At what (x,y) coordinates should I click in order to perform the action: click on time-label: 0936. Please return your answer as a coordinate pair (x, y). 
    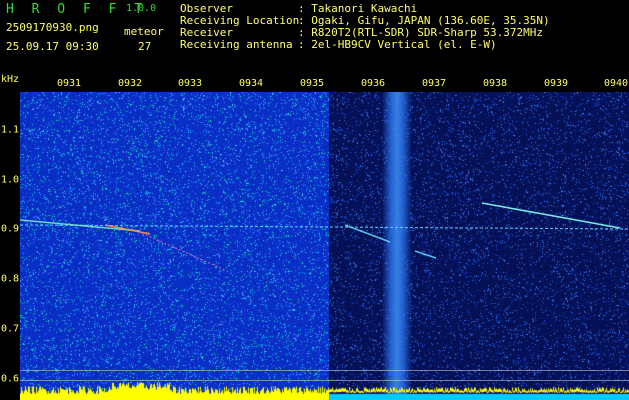
    Looking at the image, I should click on (373, 83).